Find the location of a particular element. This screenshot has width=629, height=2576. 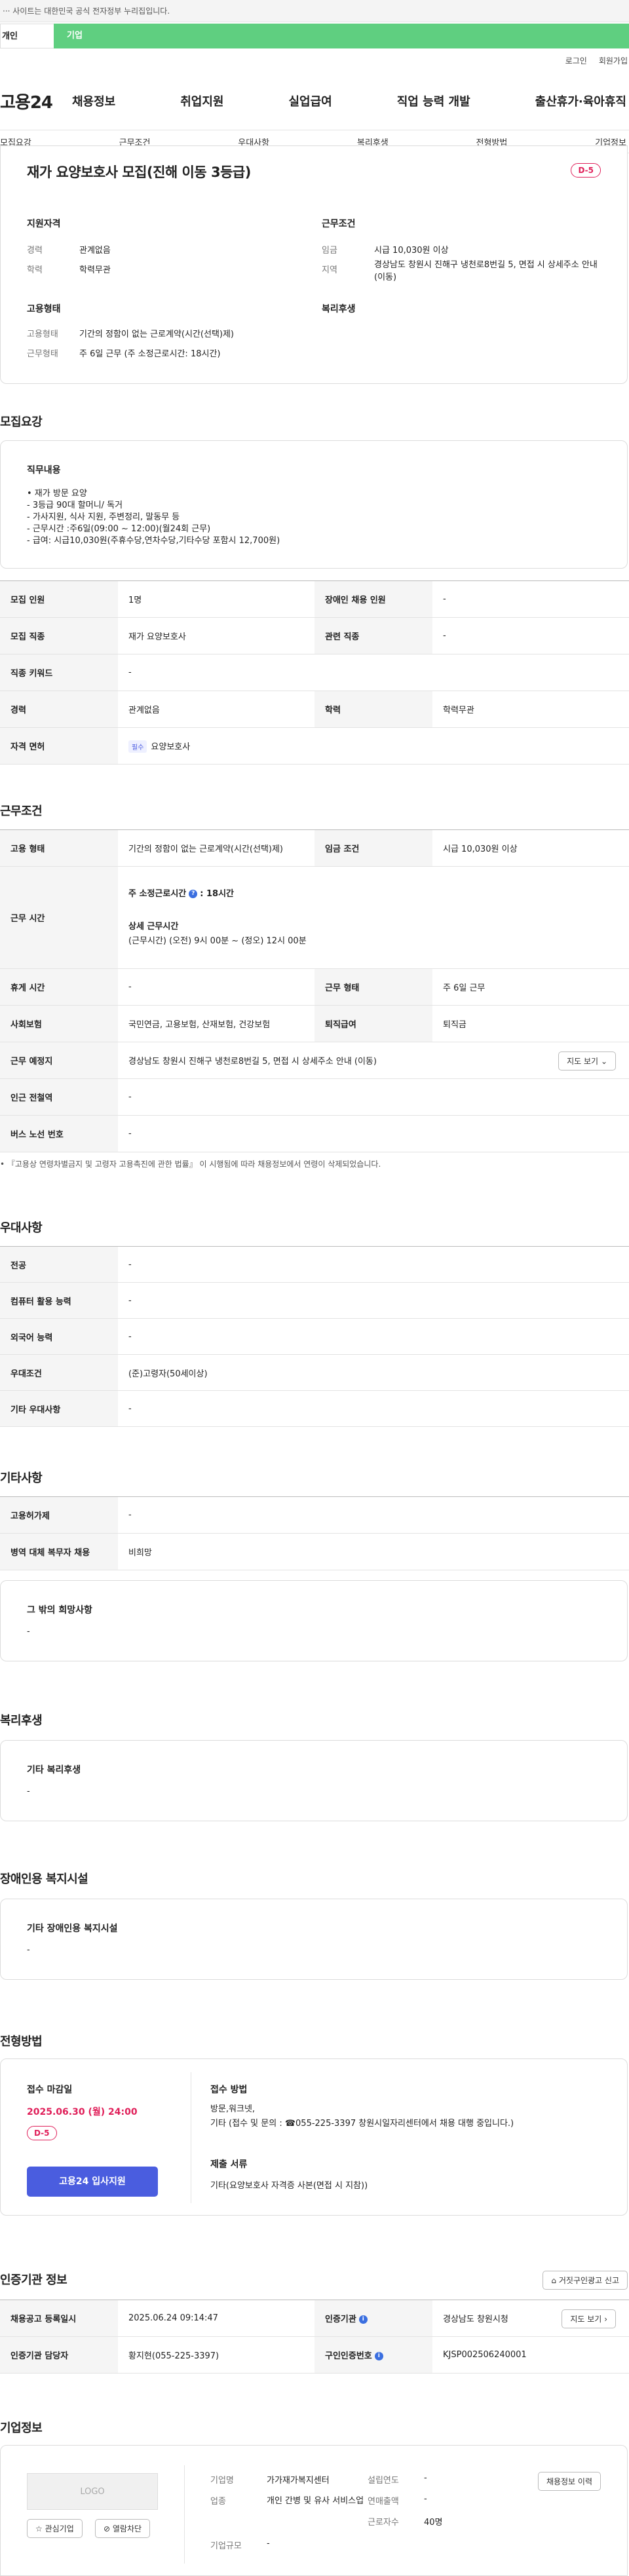

block-button-label: 열람차단 is located at coordinates (127, 2528).